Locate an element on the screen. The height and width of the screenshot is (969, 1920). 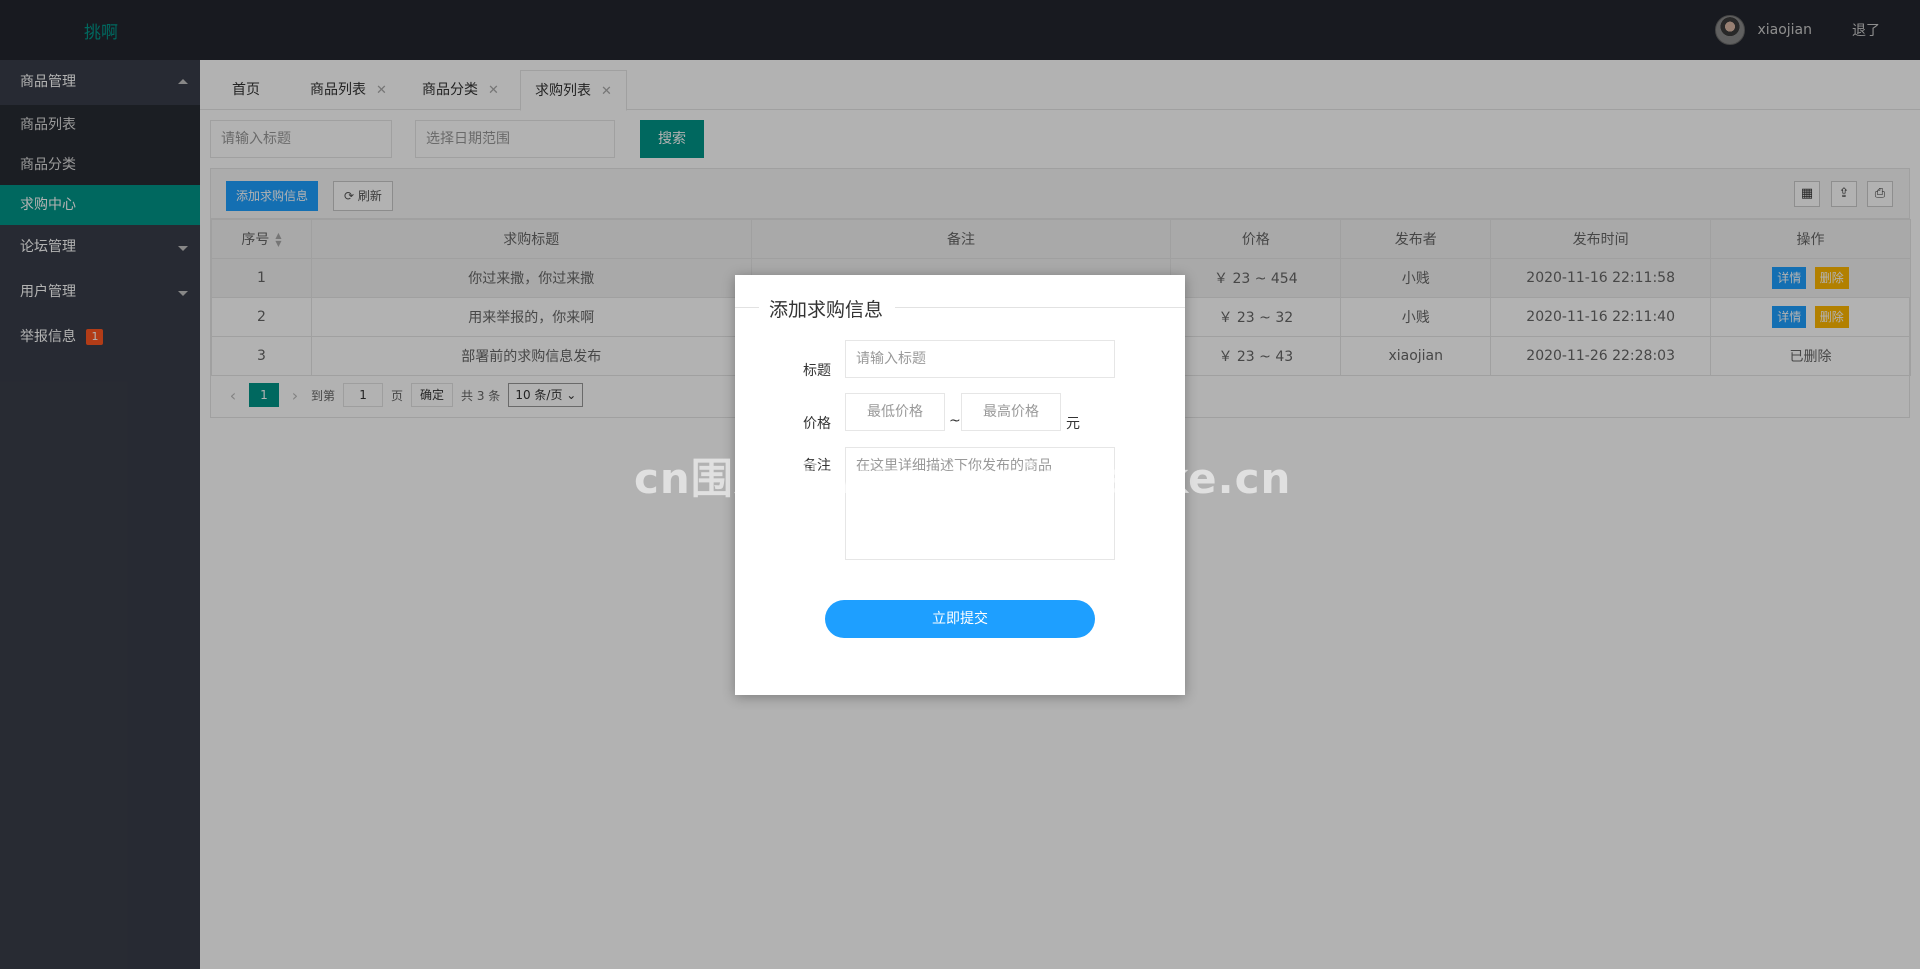
min-price-input: 最低价格 is located at coordinates (895, 412).